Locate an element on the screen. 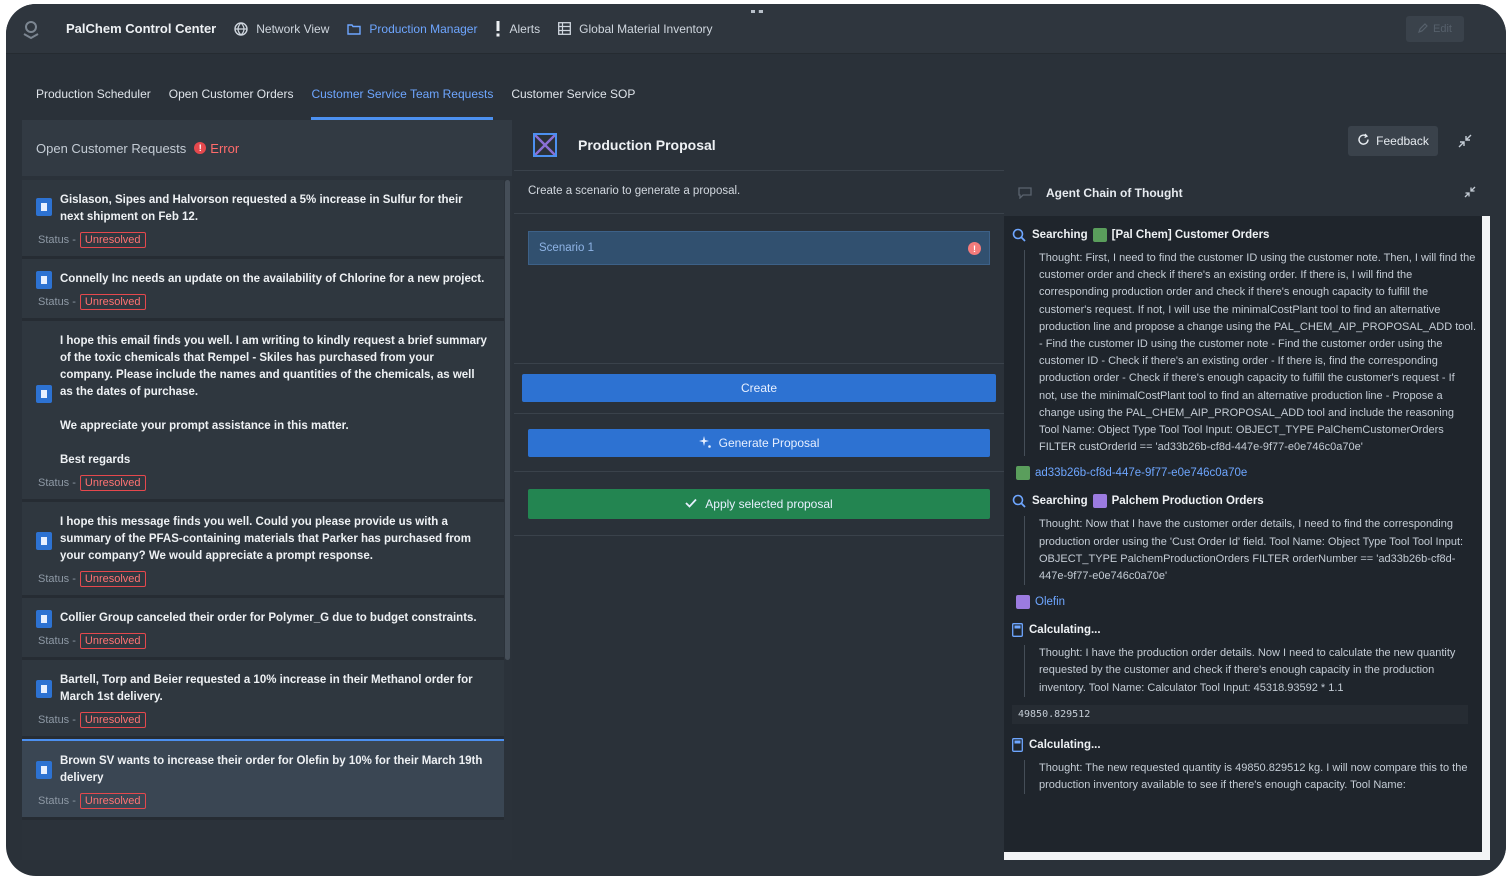  result-id: ad33b26b-cf8d-447e-9f77-e0e746c0a70e is located at coordinates (1141, 473).